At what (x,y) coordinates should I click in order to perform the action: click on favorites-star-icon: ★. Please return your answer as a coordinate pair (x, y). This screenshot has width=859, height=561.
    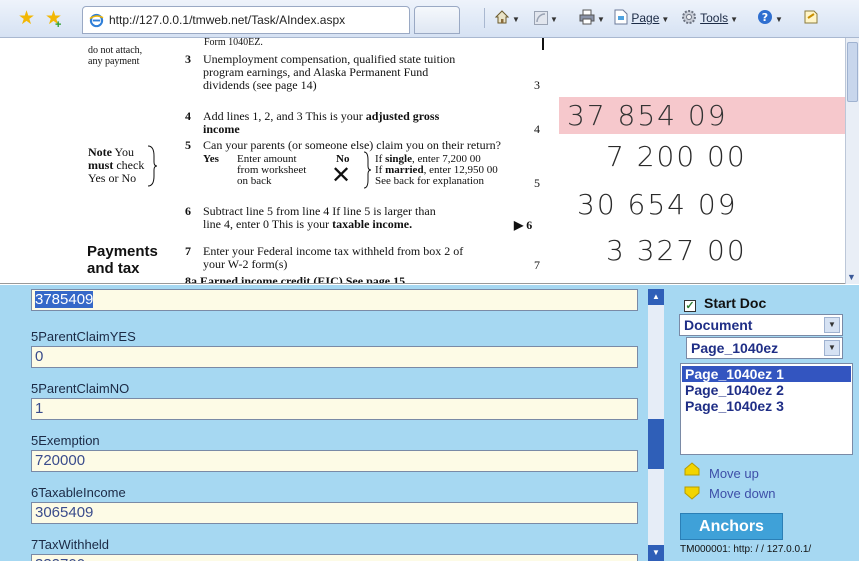
    Looking at the image, I should click on (26, 18).